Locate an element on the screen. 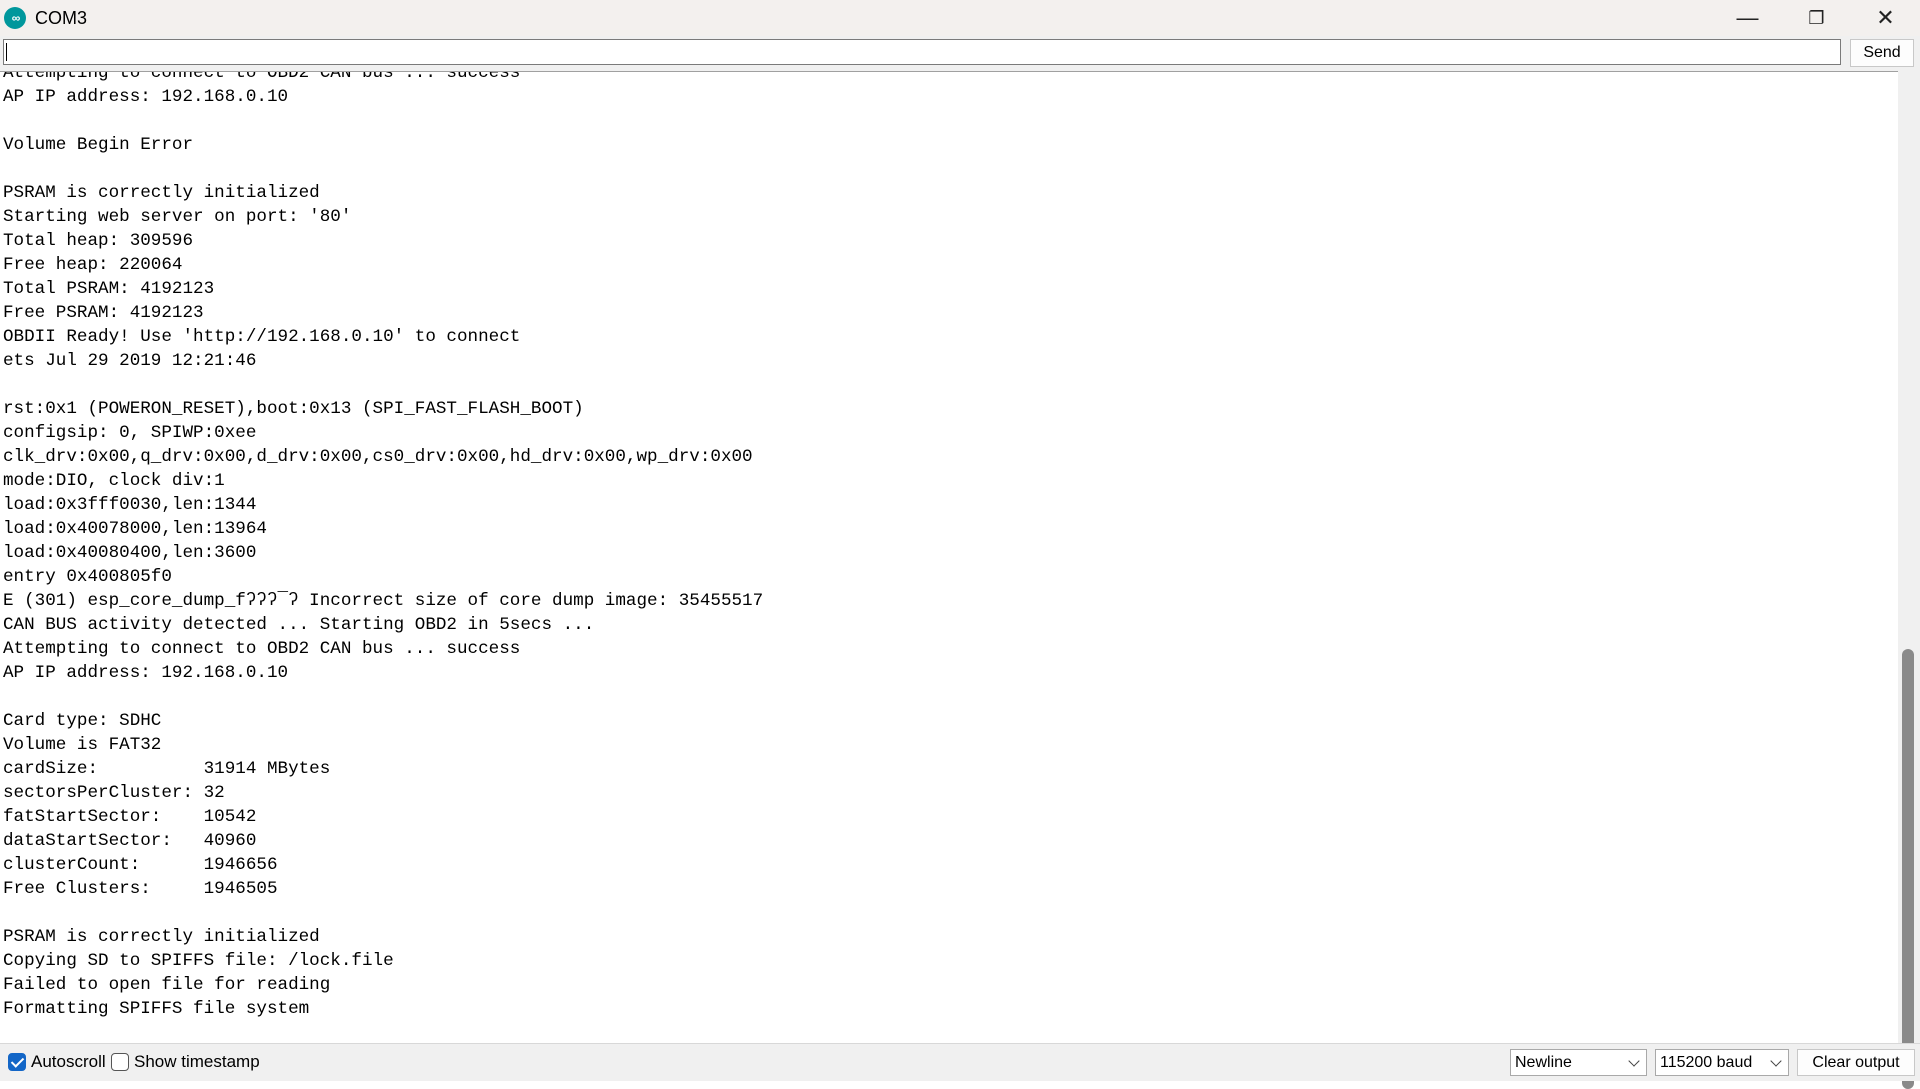  autoscroll-checkbox is located at coordinates (17, 1062).